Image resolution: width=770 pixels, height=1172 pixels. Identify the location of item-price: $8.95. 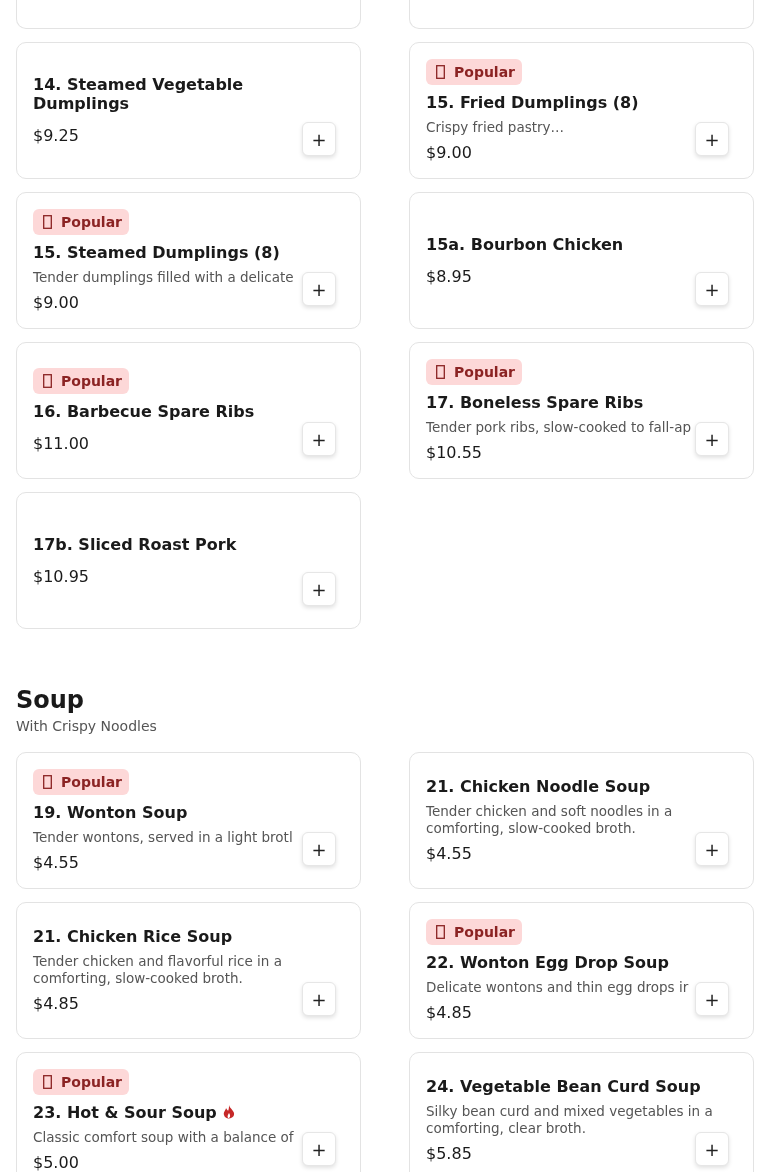
(449, 276).